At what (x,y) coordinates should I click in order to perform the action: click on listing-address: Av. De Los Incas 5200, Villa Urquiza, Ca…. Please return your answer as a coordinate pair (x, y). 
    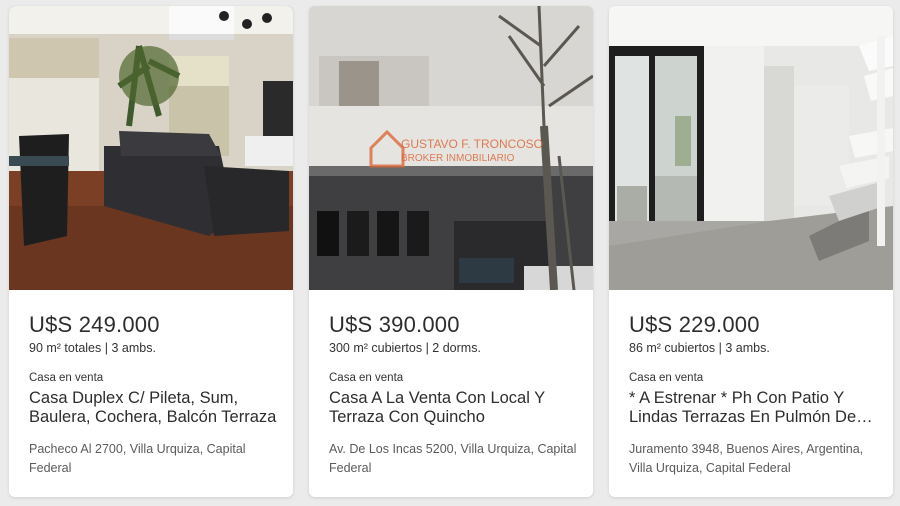
    Looking at the image, I should click on (453, 458).